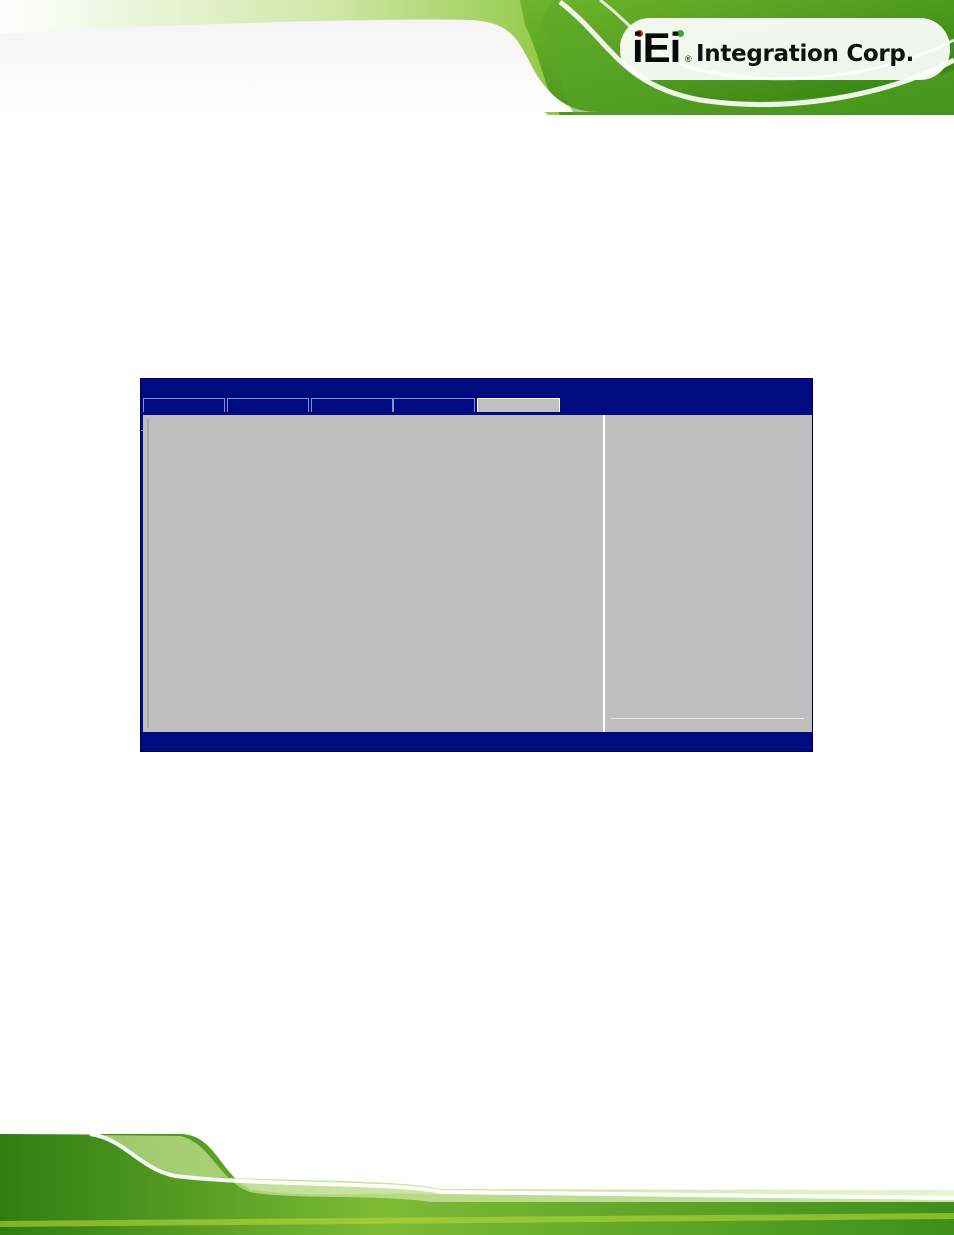 The width and height of the screenshot is (954, 1235). What do you see at coordinates (373, 573) in the screenshot?
I see `bios-settings-panel` at bounding box center [373, 573].